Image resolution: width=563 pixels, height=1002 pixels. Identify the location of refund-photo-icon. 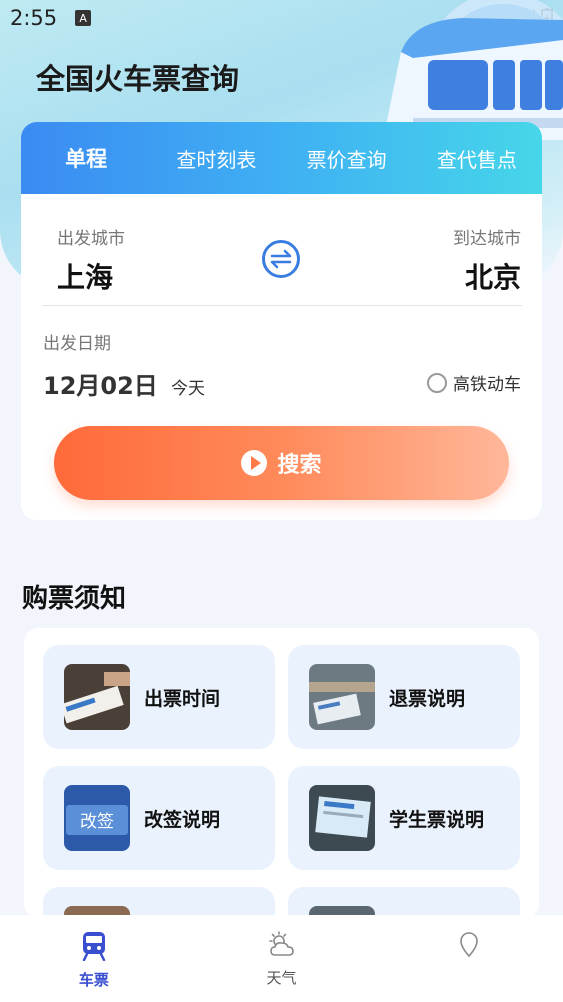
(342, 697).